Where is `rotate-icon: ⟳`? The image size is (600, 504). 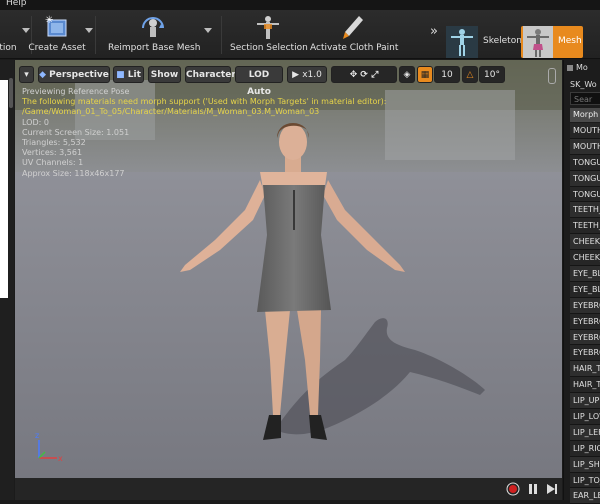 rotate-icon: ⟳ is located at coordinates (364, 75).